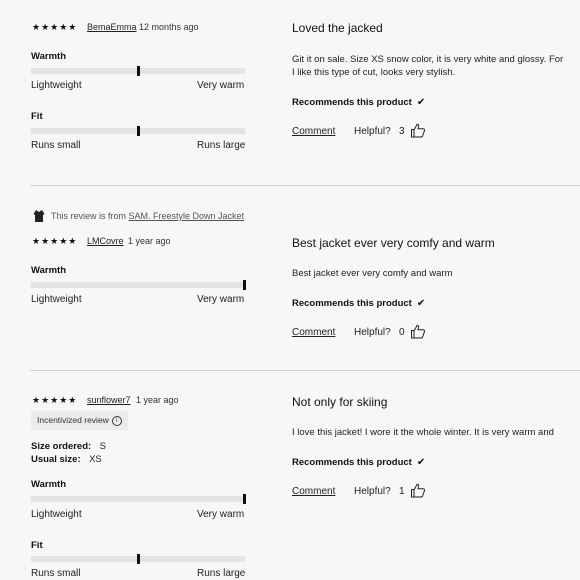 Image resolution: width=580 pixels, height=580 pixels. I want to click on incentivized-badge: Incentivized review i, so click(79, 420).